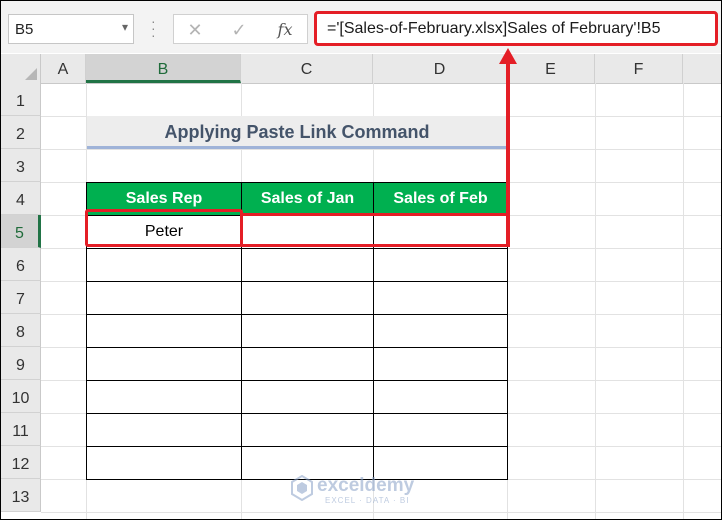 This screenshot has height=520, width=722. Describe the element at coordinates (508, 154) in the screenshot. I see `annotation-arrow-line` at that location.